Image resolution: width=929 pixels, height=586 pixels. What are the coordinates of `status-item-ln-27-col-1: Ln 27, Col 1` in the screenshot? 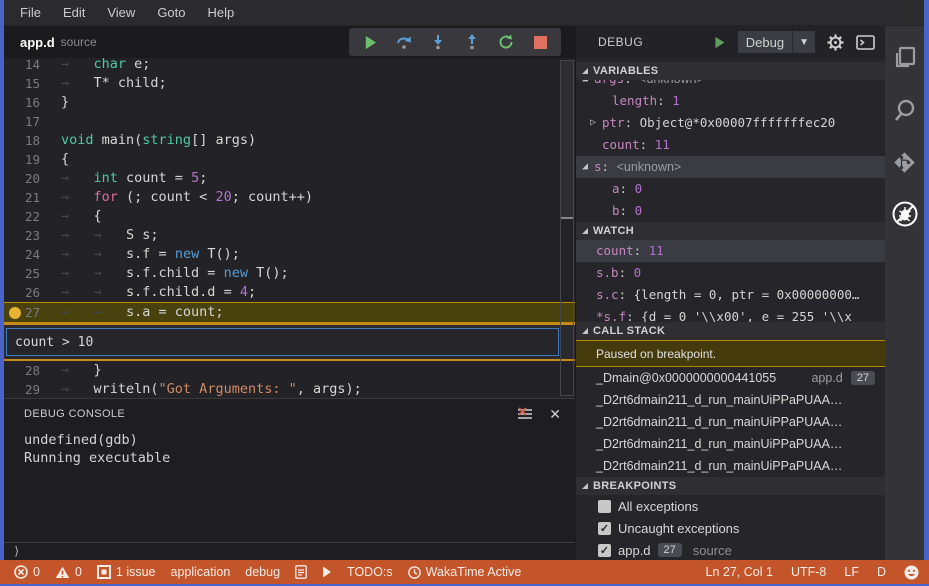 It's located at (739, 572).